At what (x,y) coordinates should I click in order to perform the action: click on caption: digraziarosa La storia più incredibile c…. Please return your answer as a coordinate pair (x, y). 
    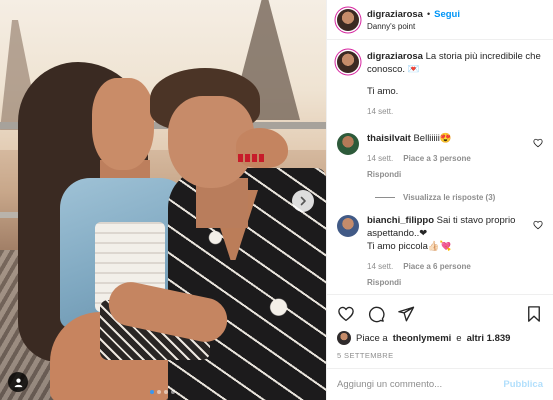
    Looking at the image, I should click on (440, 84).